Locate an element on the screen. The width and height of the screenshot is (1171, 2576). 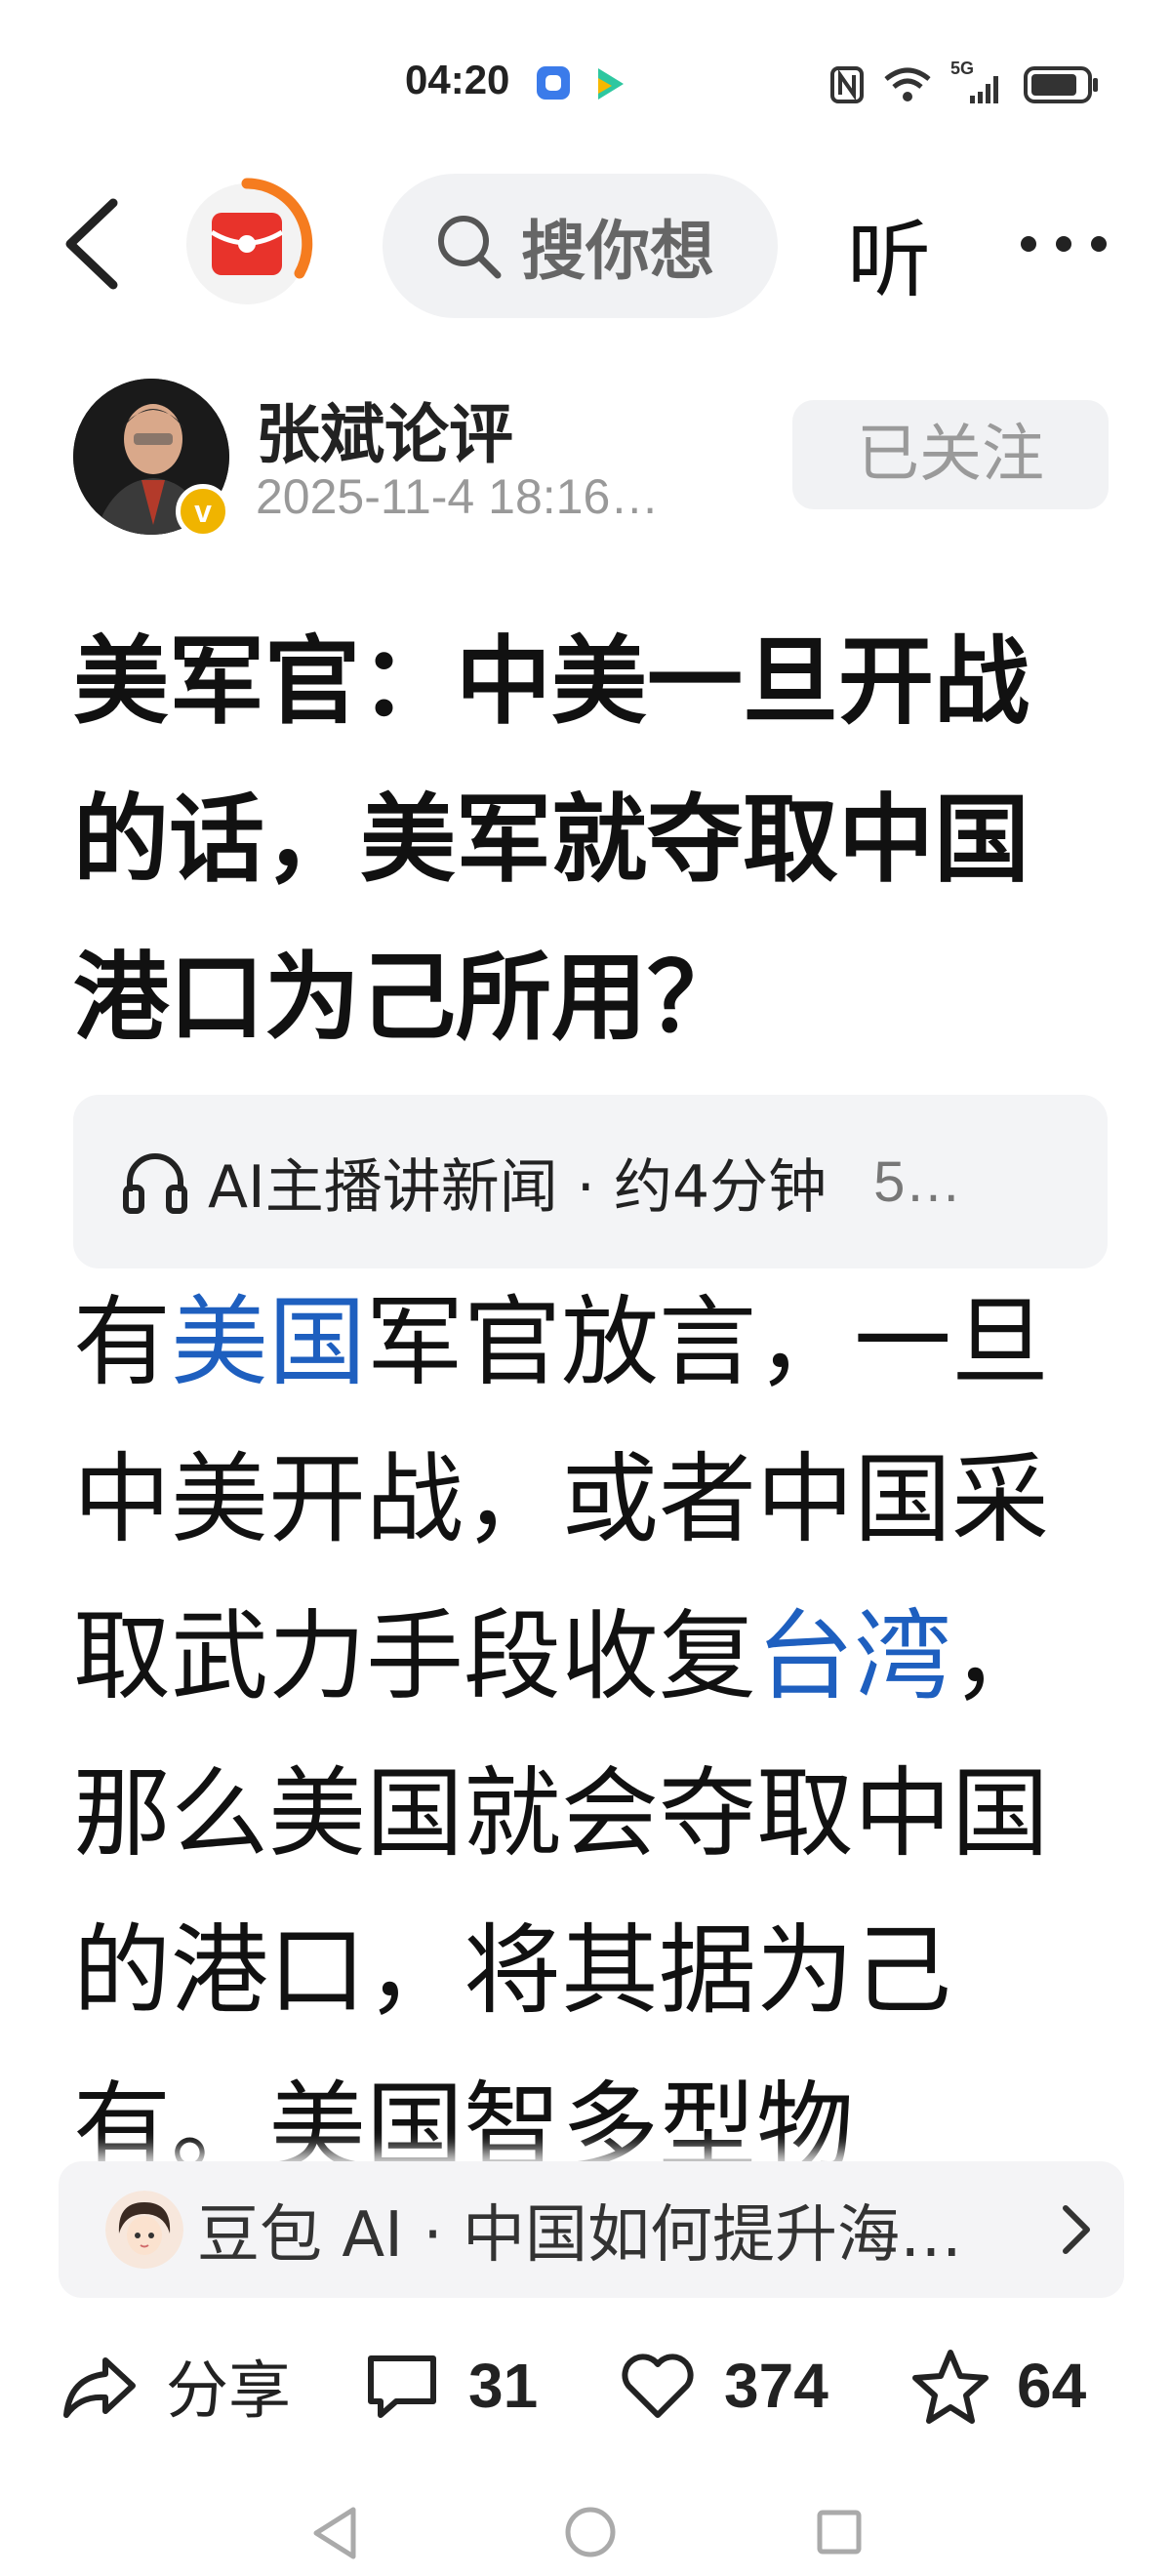
search-icon is located at coordinates (470, 247).